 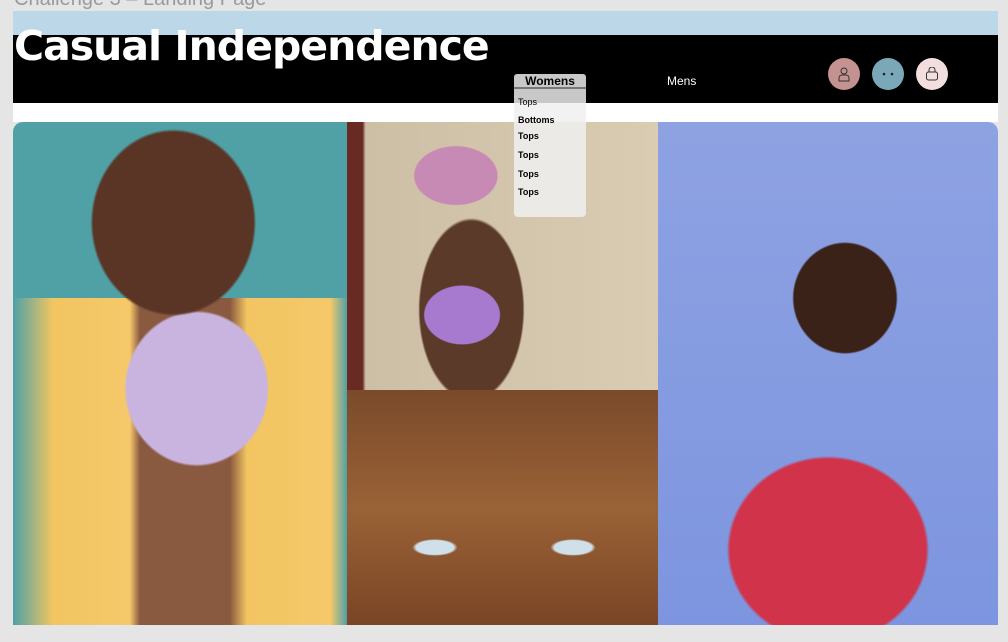 What do you see at coordinates (550, 81) in the screenshot?
I see `nav-womens: Womens` at bounding box center [550, 81].